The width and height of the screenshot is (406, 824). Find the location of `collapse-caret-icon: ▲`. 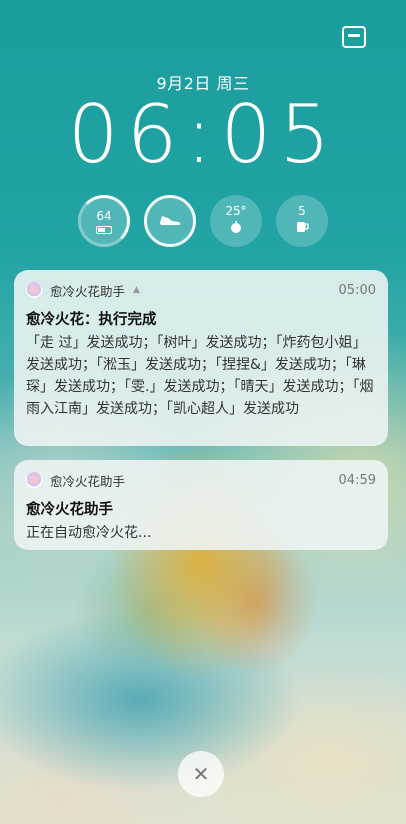

collapse-caret-icon: ▲ is located at coordinates (136, 290).